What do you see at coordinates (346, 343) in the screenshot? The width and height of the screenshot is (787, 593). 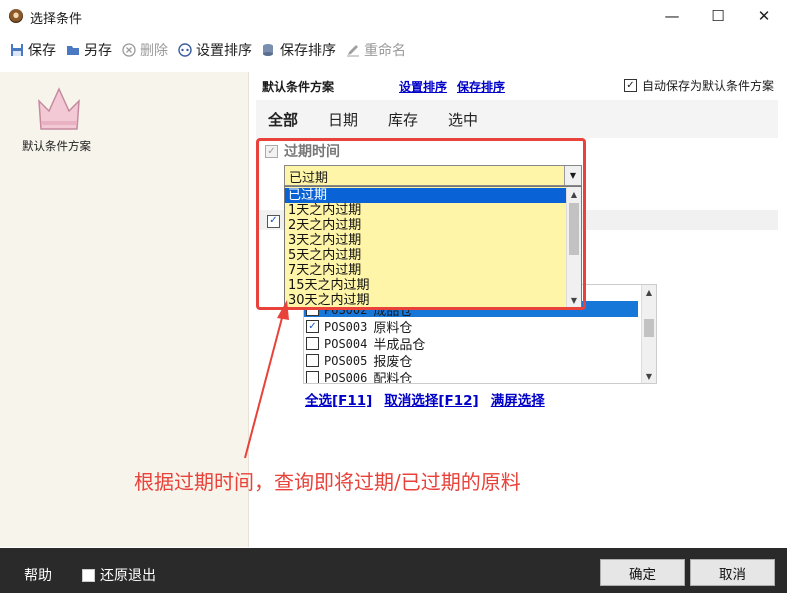 I see `row-code: POS004` at bounding box center [346, 343].